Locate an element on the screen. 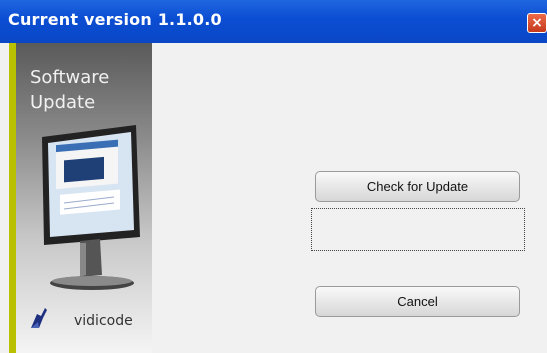  close-icon: × is located at coordinates (537, 23).